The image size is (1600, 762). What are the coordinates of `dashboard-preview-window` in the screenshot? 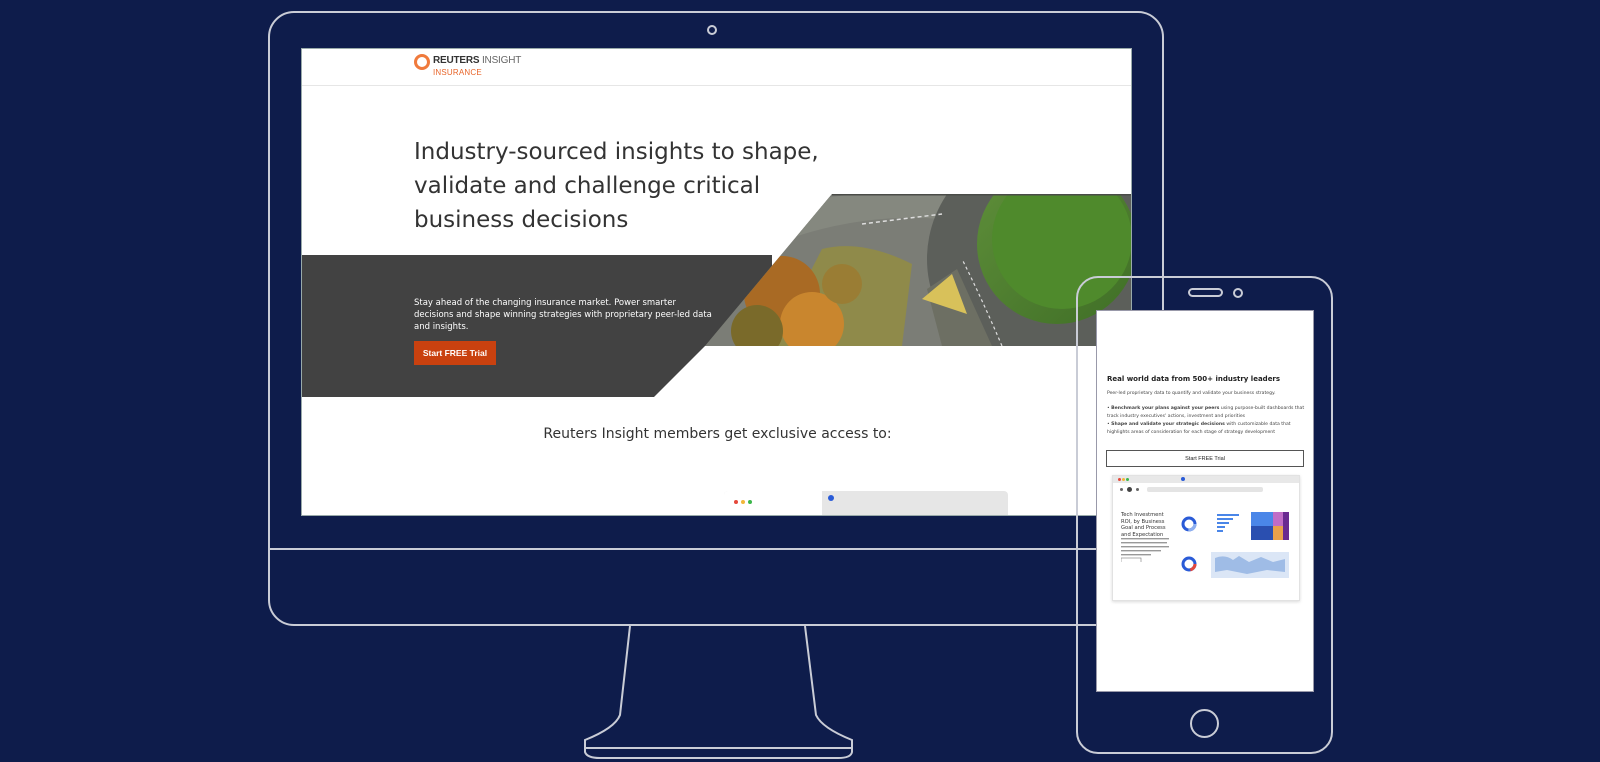 It's located at (773, 503).